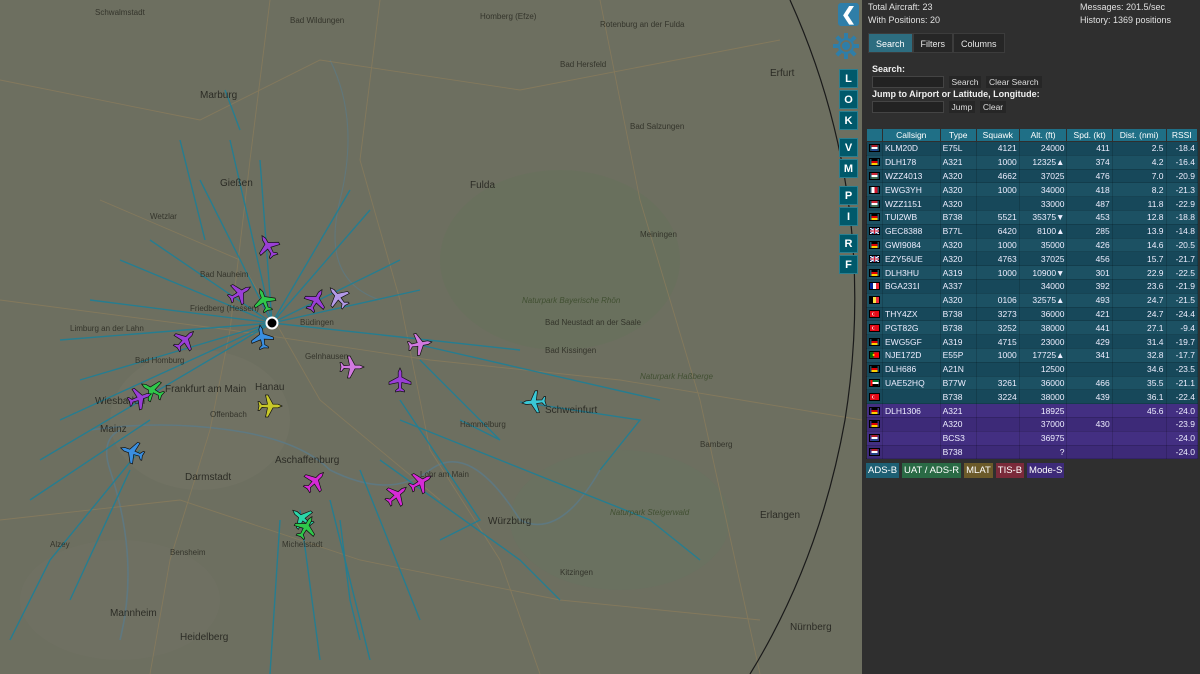 This screenshot has height=674, width=1200. What do you see at coordinates (1032, 148) in the screenshot?
I see `aircraft-row: KLM20D E75L 4121 24000 411 2.5 -18.4` at bounding box center [1032, 148].